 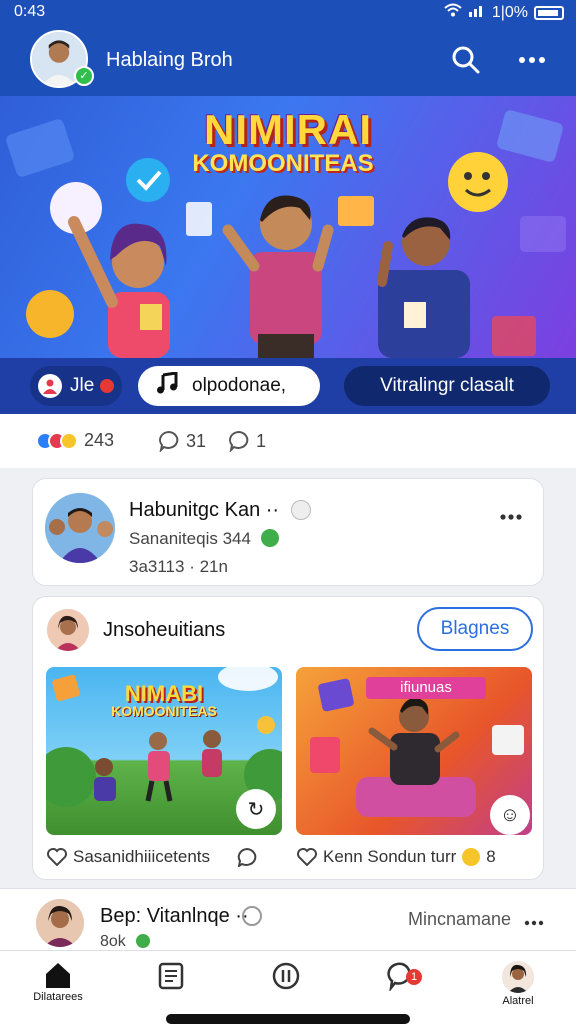 What do you see at coordinates (239, 385) in the screenshot?
I see `chip-music-label: olpodonae,` at bounding box center [239, 385].